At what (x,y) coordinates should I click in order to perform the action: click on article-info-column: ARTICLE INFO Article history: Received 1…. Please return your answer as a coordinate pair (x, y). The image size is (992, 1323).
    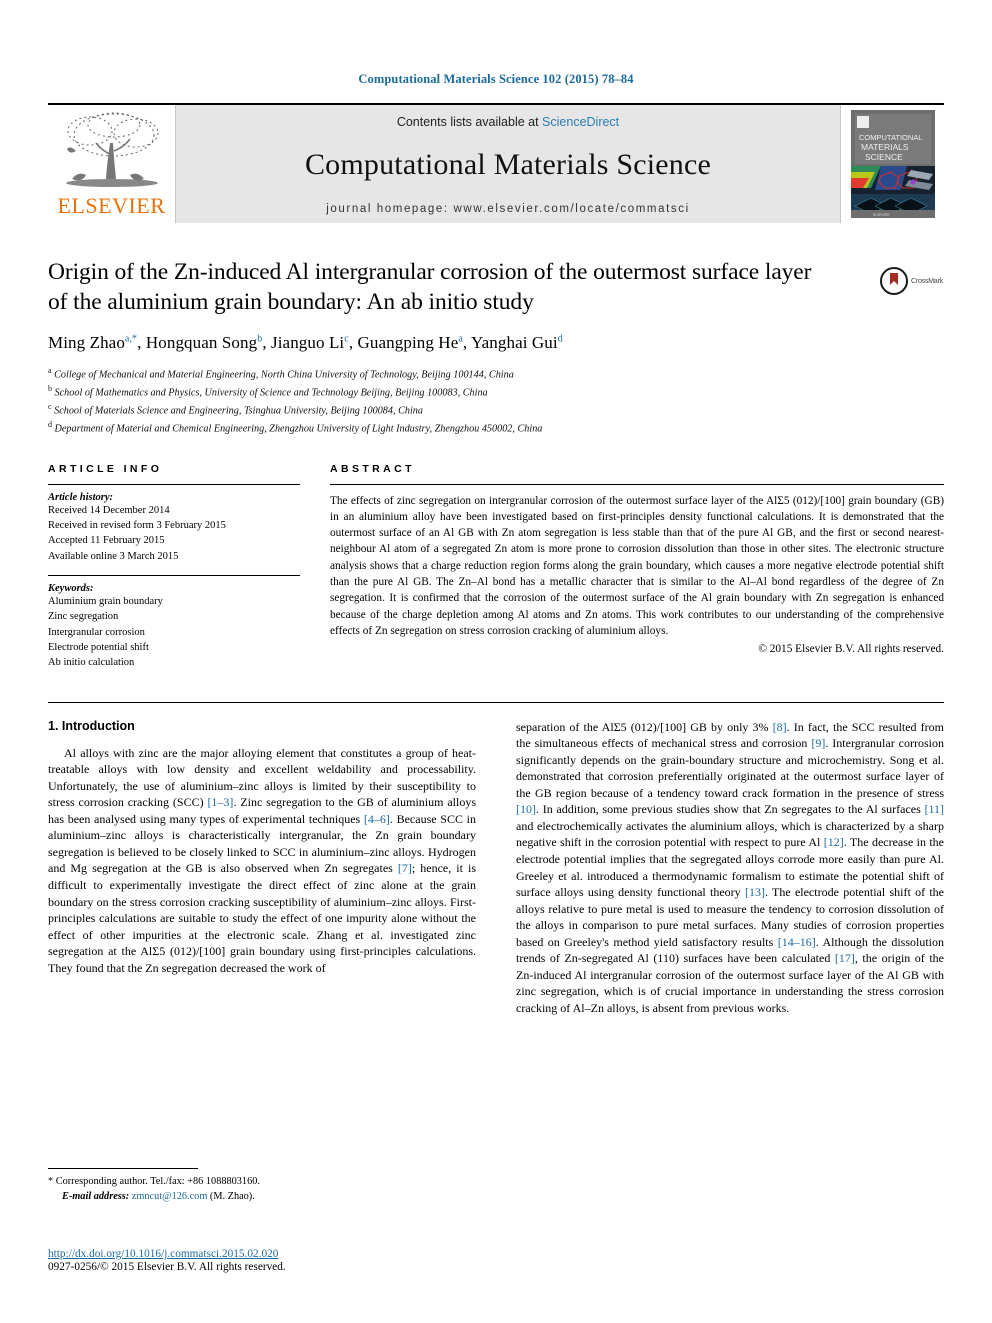
    Looking at the image, I should click on (174, 571).